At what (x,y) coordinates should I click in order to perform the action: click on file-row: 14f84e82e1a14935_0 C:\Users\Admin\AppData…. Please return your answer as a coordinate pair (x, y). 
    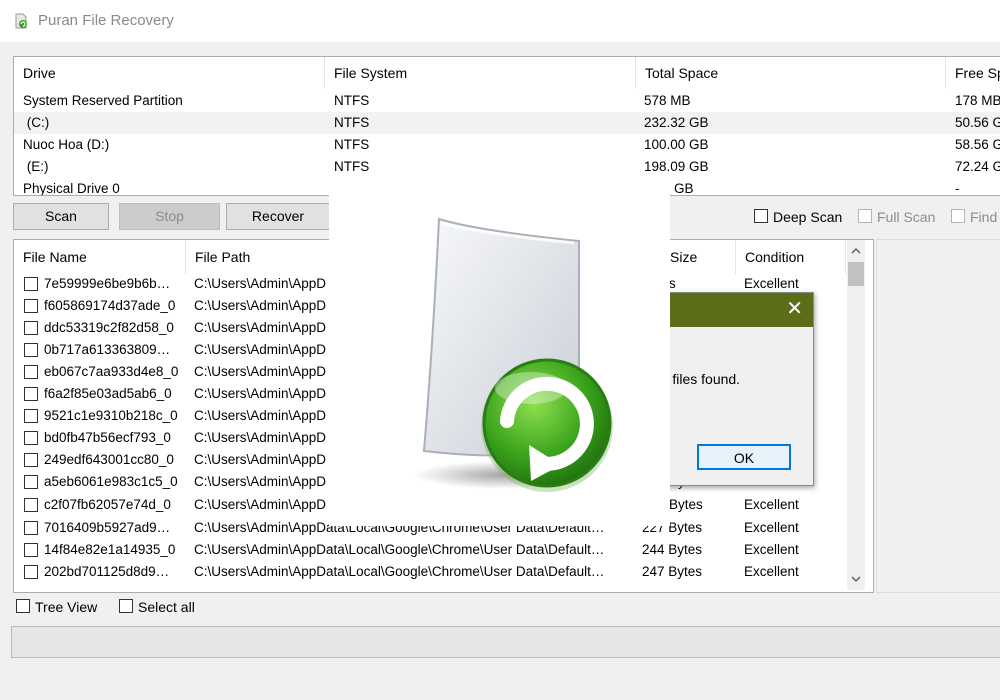
    Looking at the image, I should click on (434, 550).